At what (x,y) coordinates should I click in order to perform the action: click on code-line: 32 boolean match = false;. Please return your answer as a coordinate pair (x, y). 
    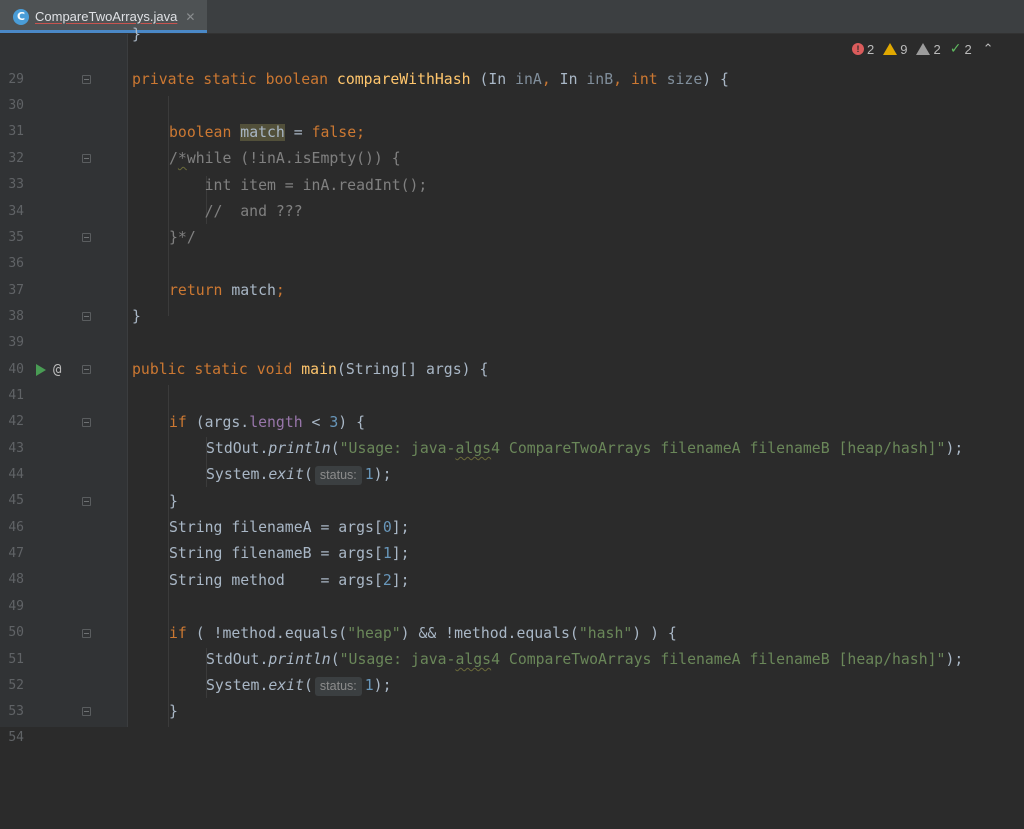
    Looking at the image, I should click on (512, 143).